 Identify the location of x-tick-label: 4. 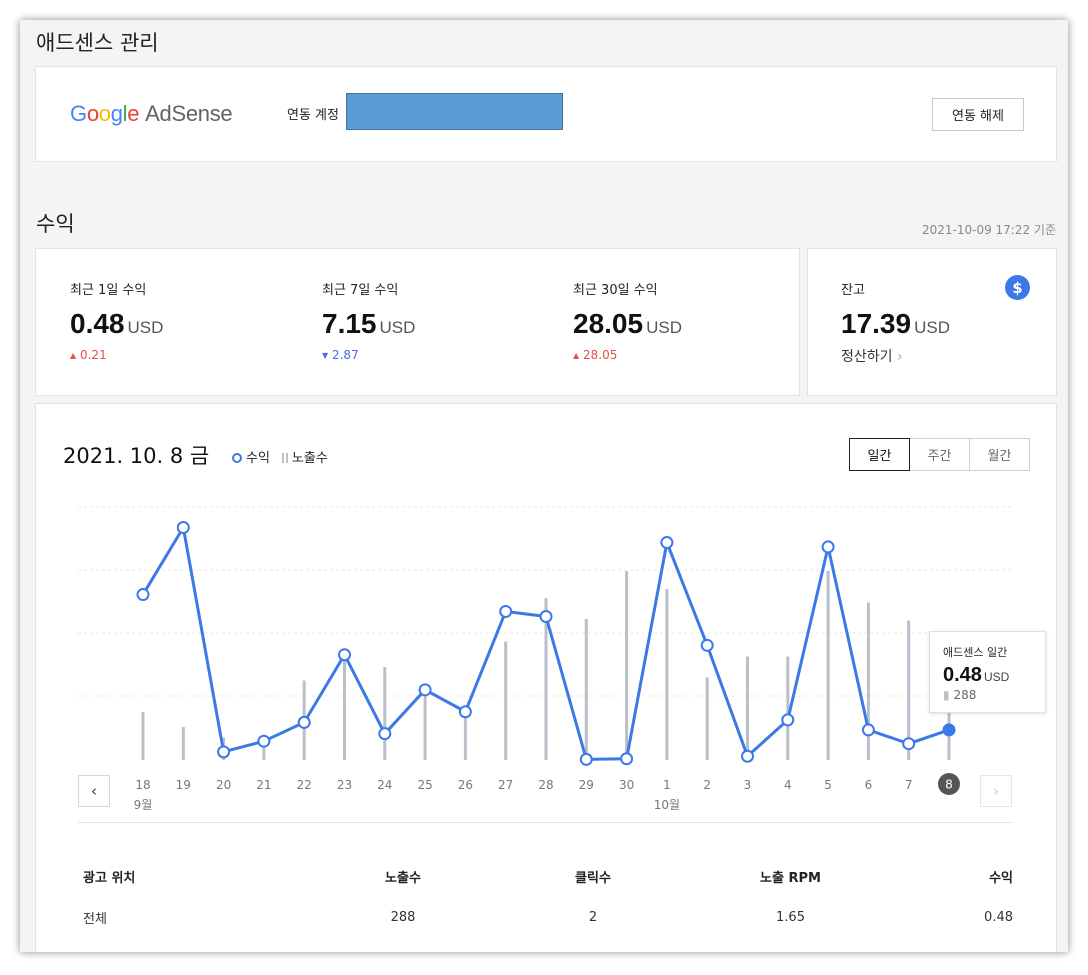
(788, 785).